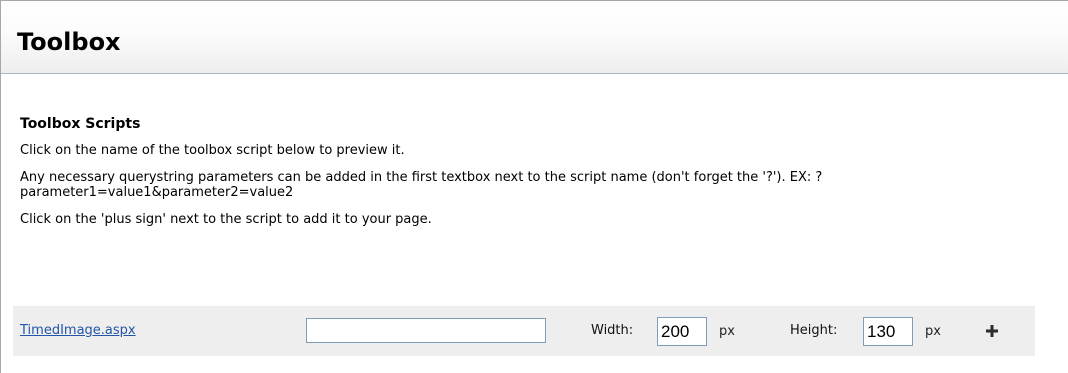 Image resolution: width=1068 pixels, height=373 pixels. Describe the element at coordinates (80, 124) in the screenshot. I see `section-title: Toolbox Scripts` at that location.